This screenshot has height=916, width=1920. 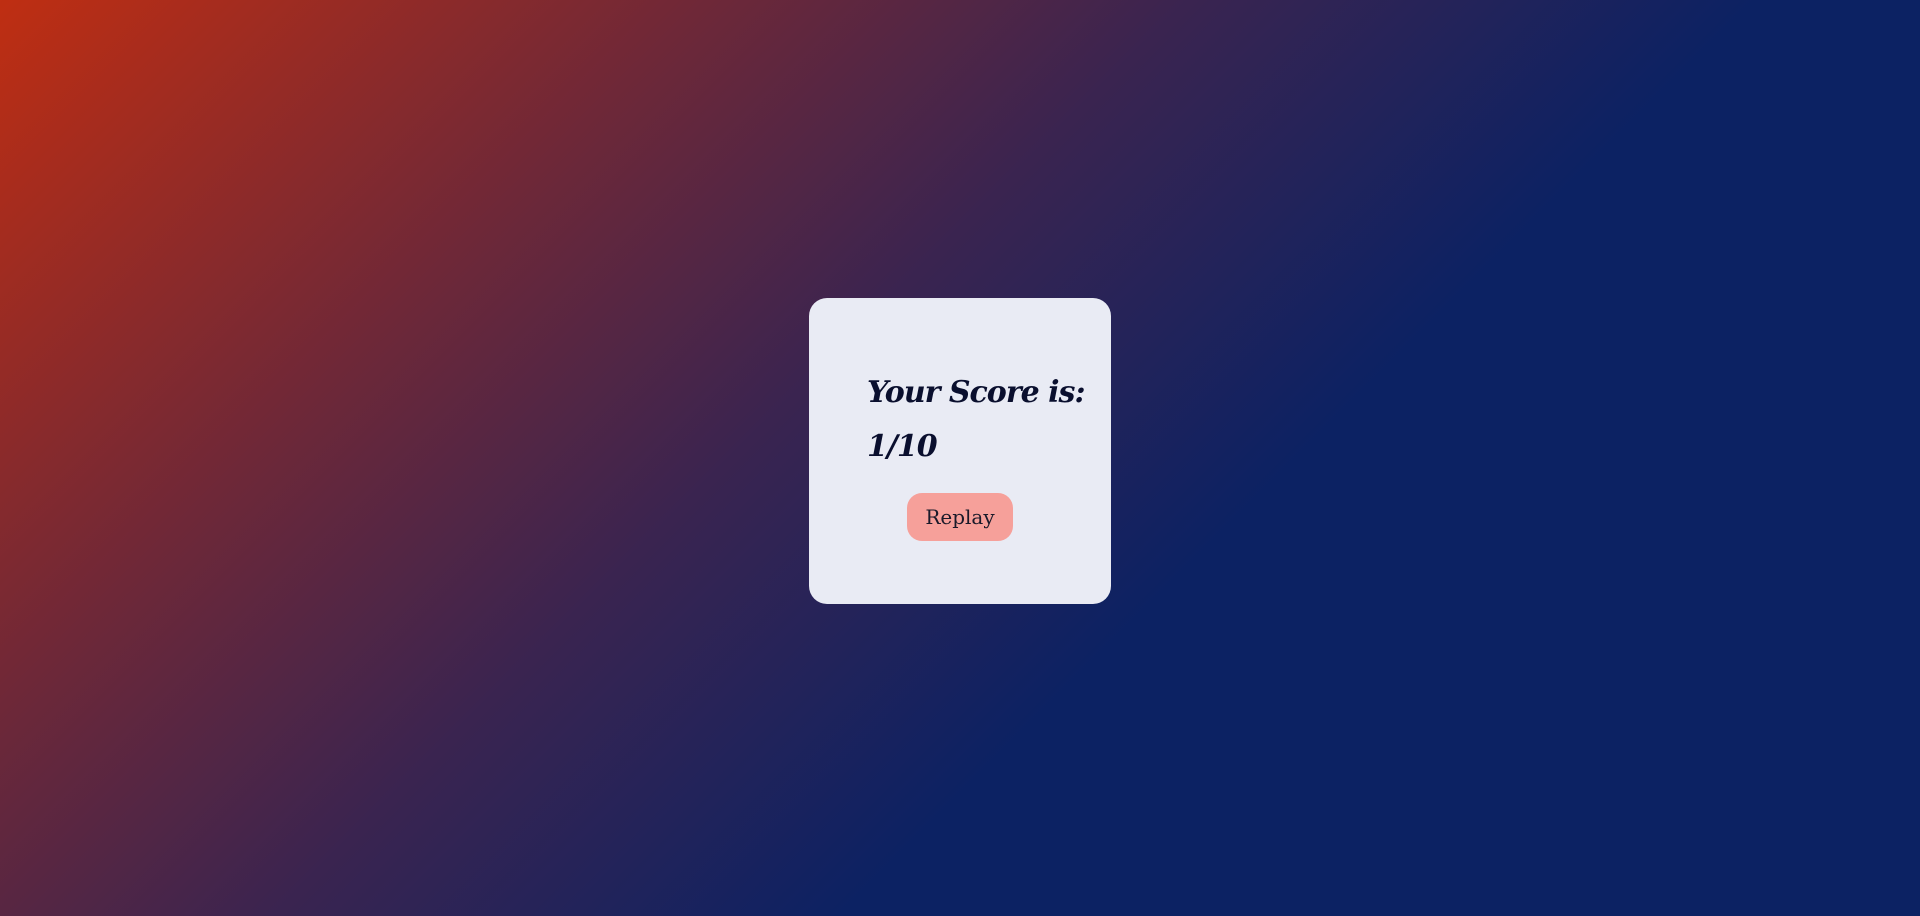 What do you see at coordinates (977, 420) in the screenshot?
I see `score-heading: Your Score is: 1/10` at bounding box center [977, 420].